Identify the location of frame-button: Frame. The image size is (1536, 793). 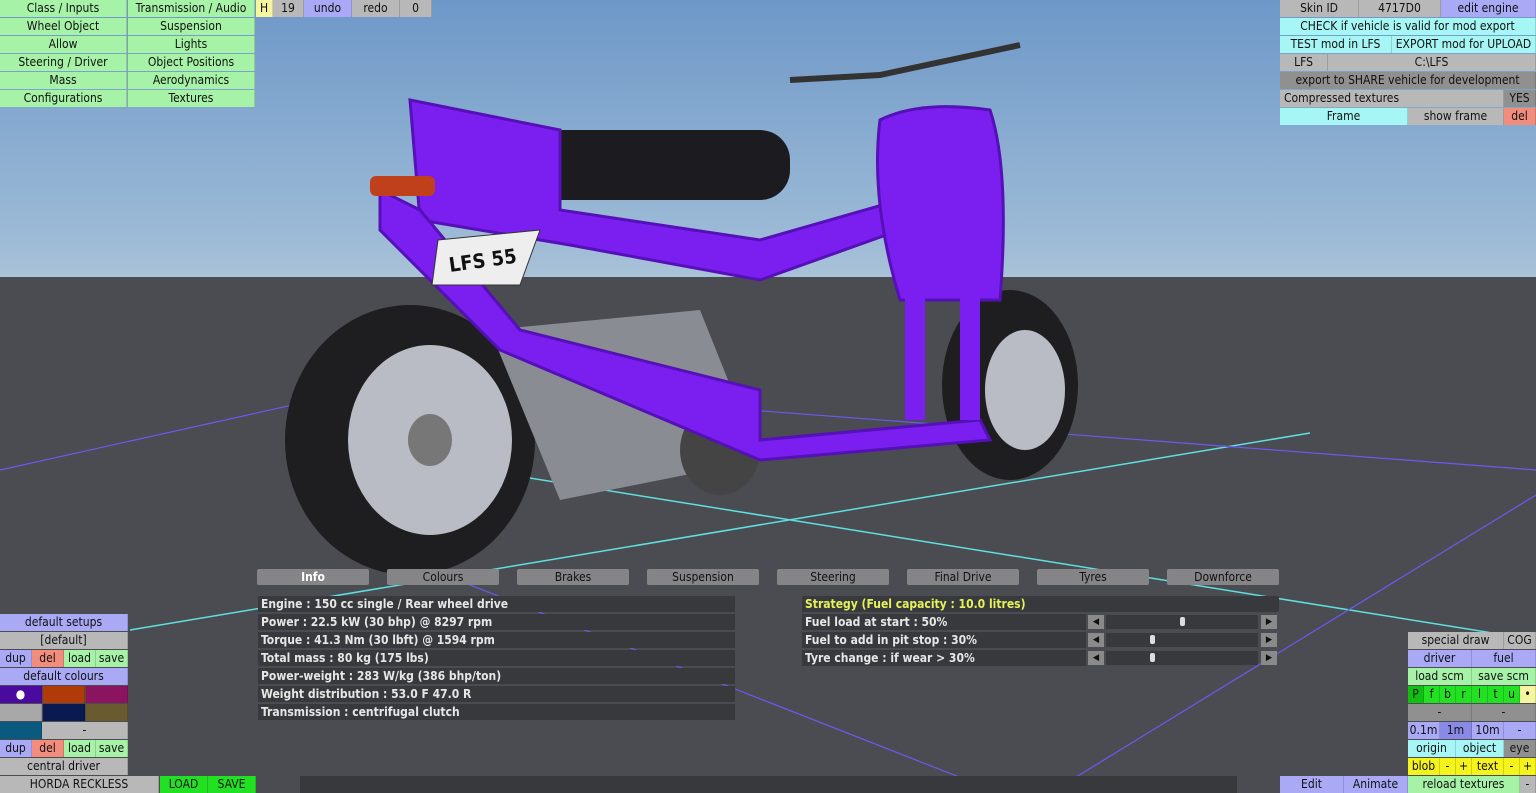
(1344, 116).